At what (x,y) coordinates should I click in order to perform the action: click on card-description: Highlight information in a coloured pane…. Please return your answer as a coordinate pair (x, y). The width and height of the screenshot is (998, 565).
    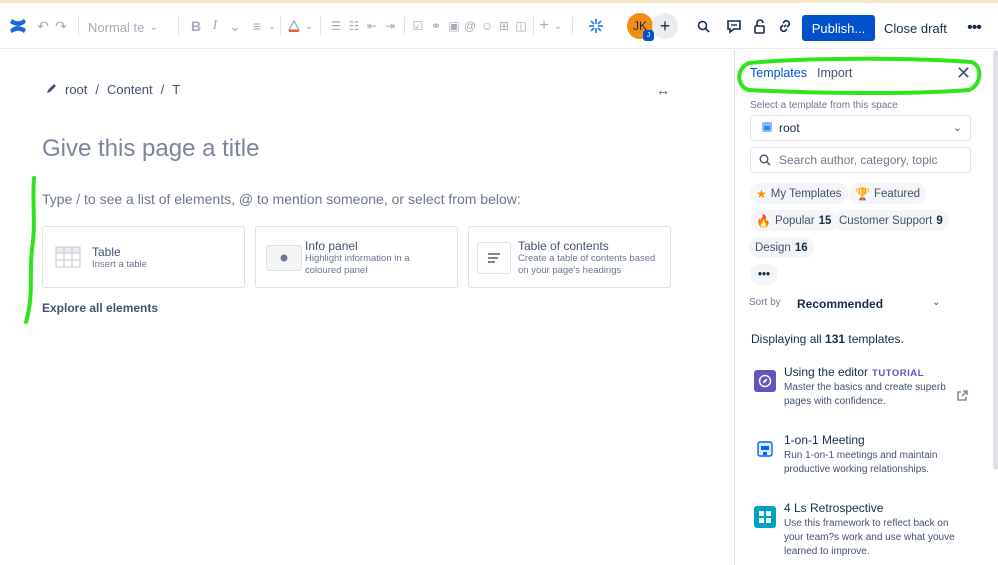
    Looking at the image, I should click on (357, 264).